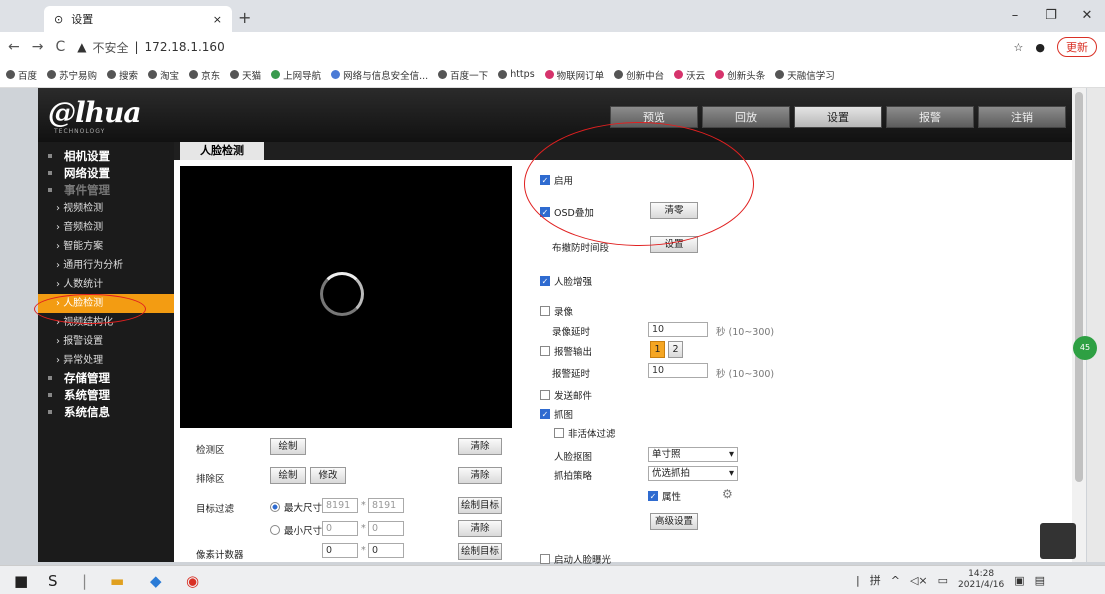 The width and height of the screenshot is (1105, 594). What do you see at coordinates (981, 580) in the screenshot?
I see `clock: 14:28 2021/4/16` at bounding box center [981, 580].